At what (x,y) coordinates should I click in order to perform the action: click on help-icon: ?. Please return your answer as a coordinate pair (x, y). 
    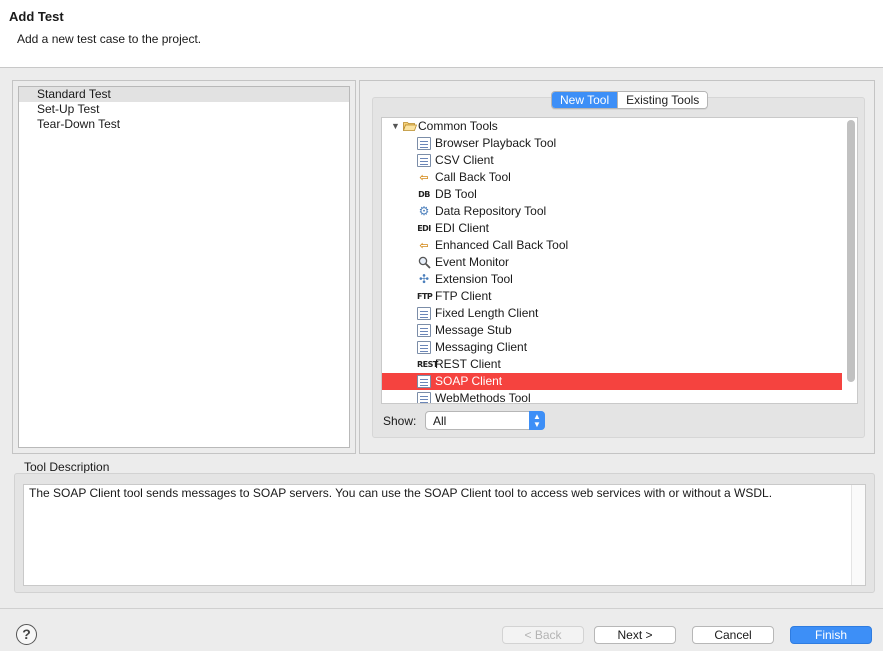
    Looking at the image, I should click on (26, 634).